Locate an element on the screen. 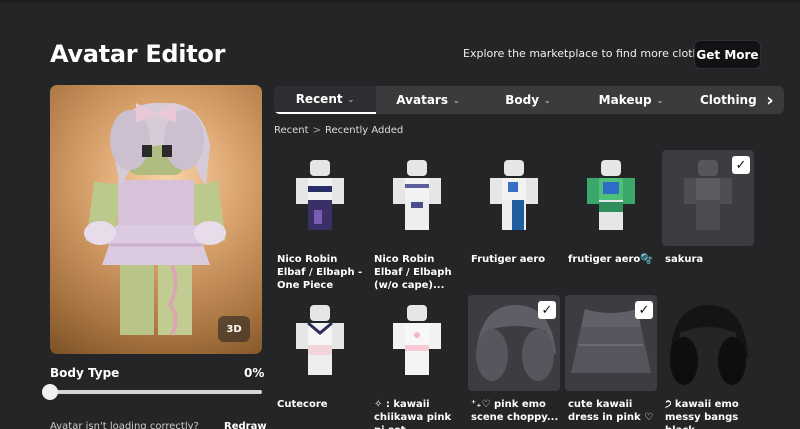 Image resolution: width=800 pixels, height=429 pixels. view-3d-toggle: 3D is located at coordinates (234, 329).